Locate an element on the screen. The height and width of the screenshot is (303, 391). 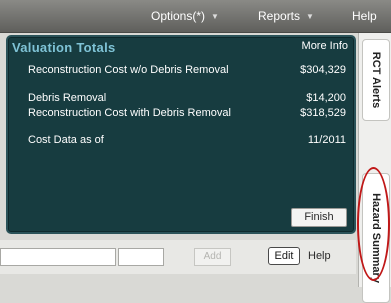
help-link: Help is located at coordinates (319, 256).